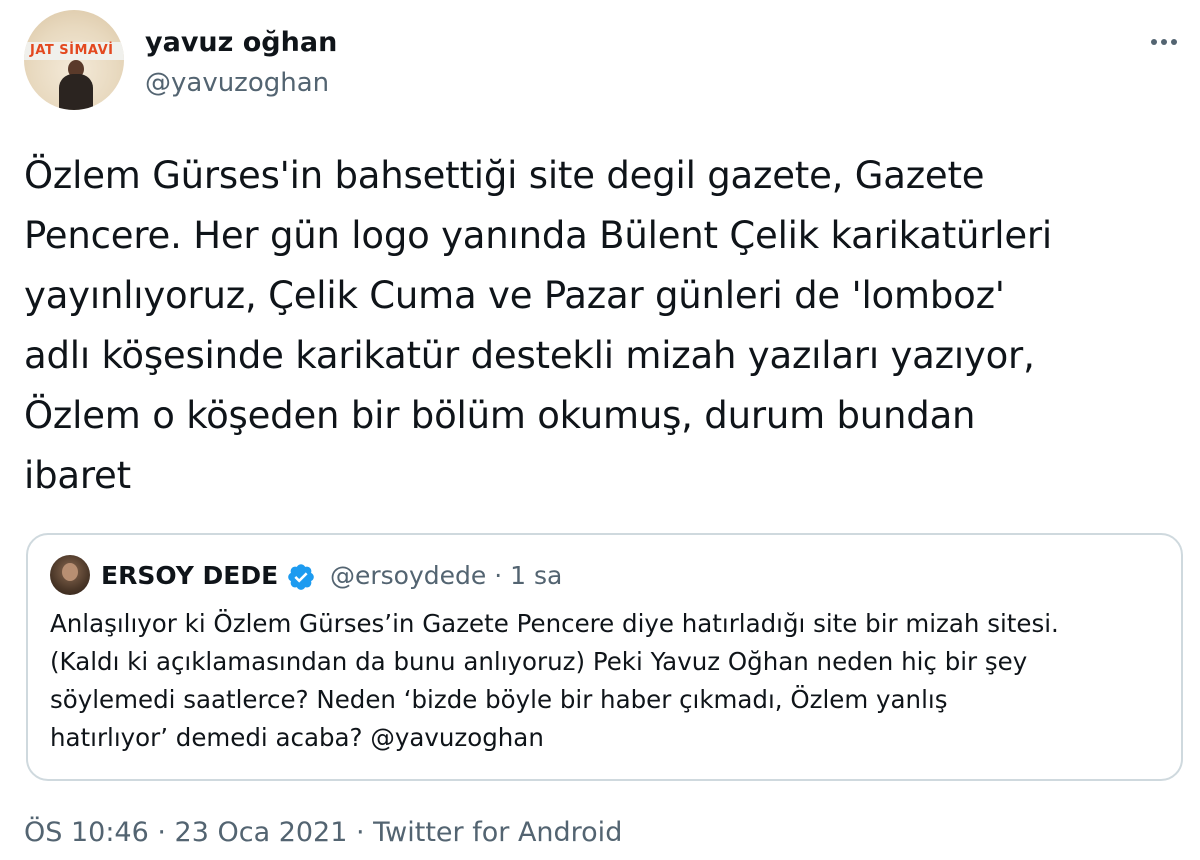  I want to click on quoted-author-avatar, so click(70, 575).